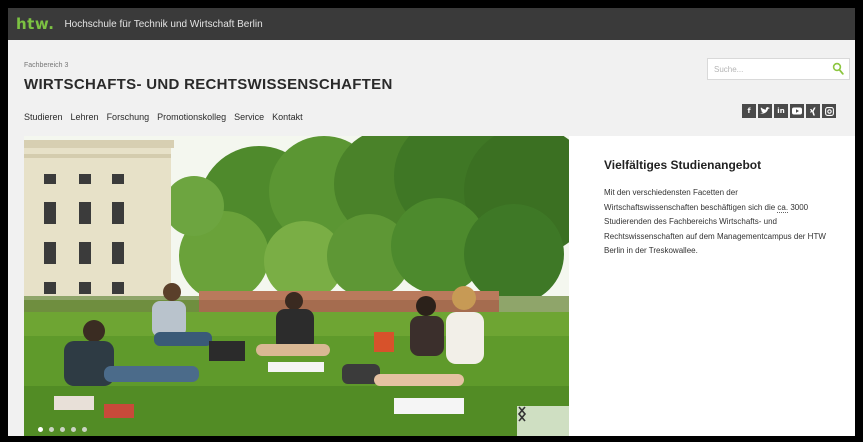 The height and width of the screenshot is (442, 863). What do you see at coordinates (783, 207) in the screenshot?
I see `abbreviation-ca: ca.` at bounding box center [783, 207].